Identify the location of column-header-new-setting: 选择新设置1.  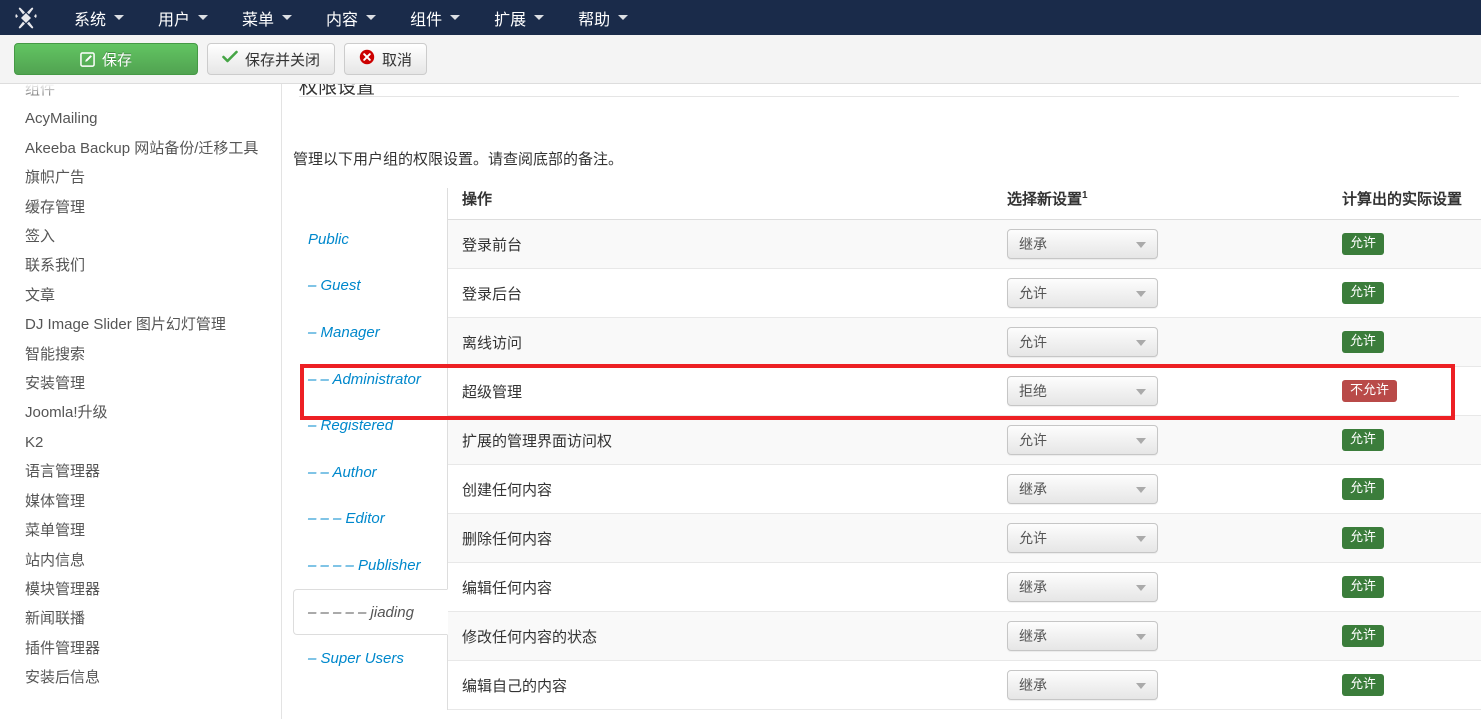
(1160, 204).